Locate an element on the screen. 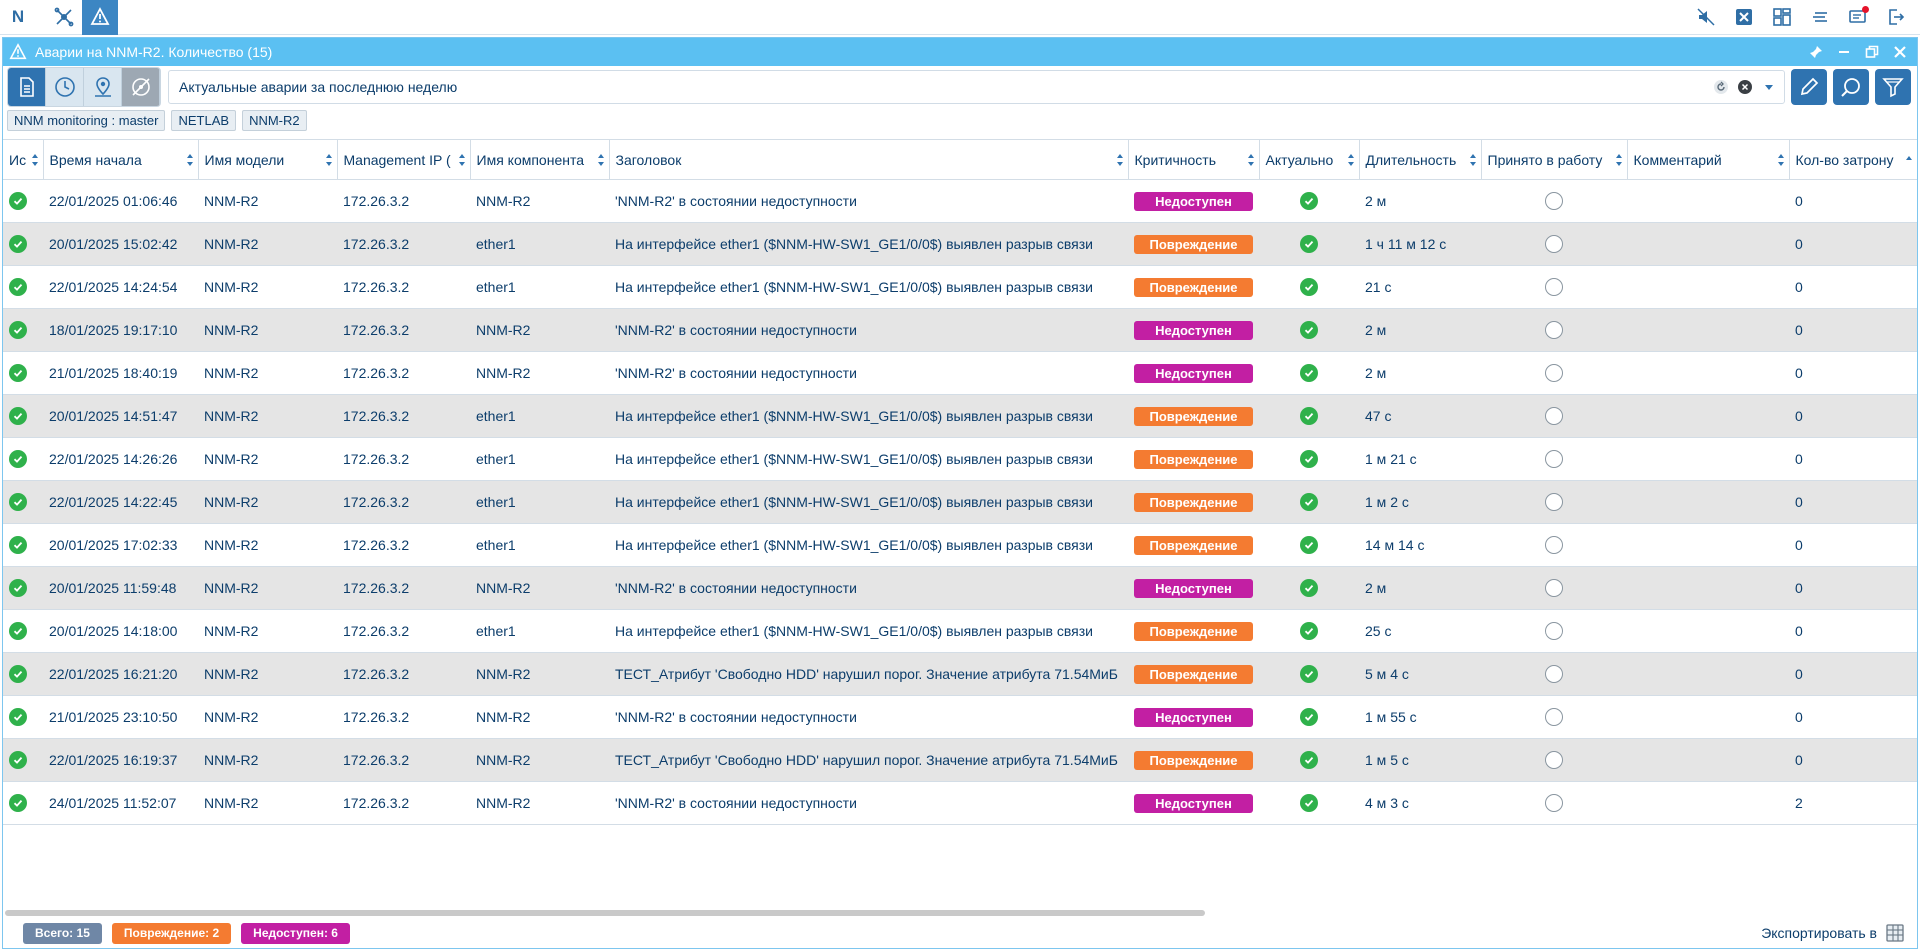 Image resolution: width=1920 pixels, height=951 pixels. chip-monitoring: NNM monitoring : master is located at coordinates (86, 120).